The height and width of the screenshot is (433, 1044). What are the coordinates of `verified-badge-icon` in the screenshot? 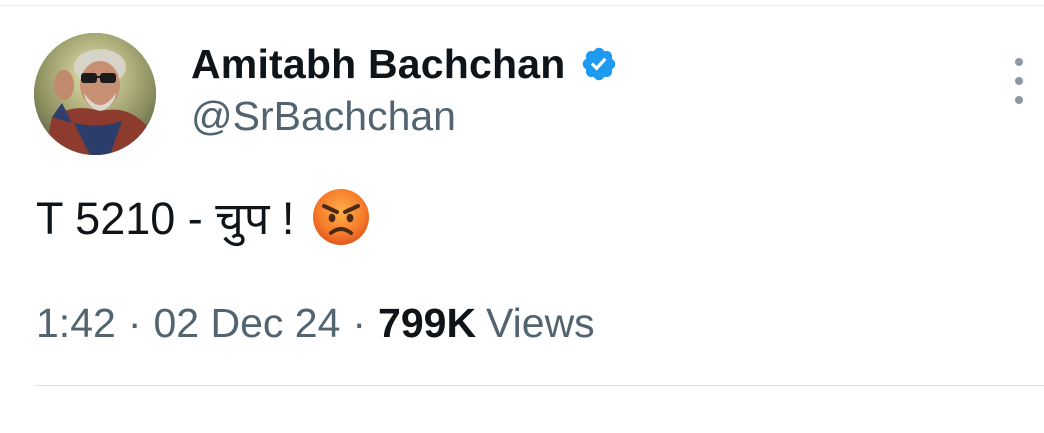 It's located at (599, 64).